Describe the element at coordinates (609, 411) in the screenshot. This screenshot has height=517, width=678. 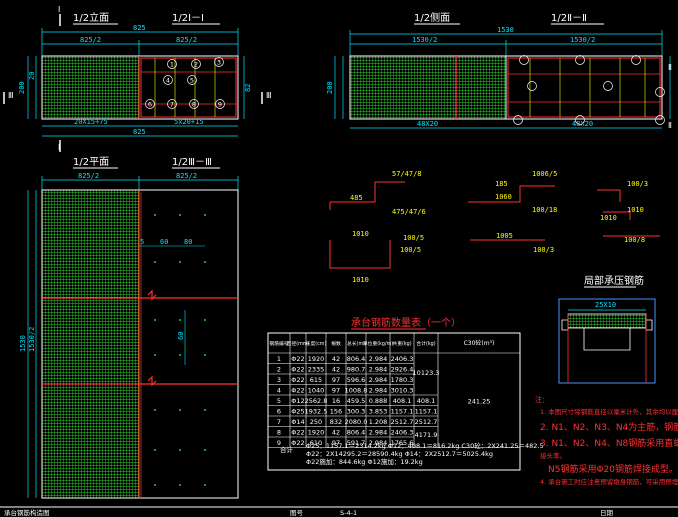
I see `note-1: 1. 本图尺寸除钢筋直径以毫米计外，其余均以厘米计。` at that location.